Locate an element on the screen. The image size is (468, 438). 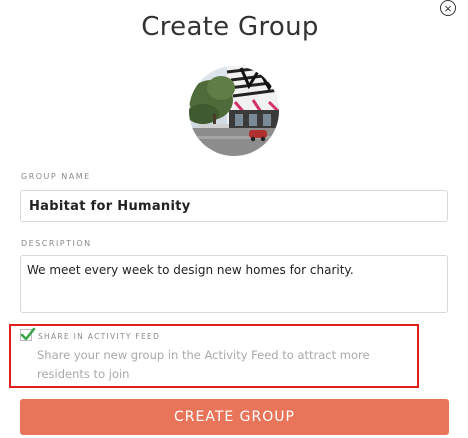
share-checkbox is located at coordinates (28, 334).